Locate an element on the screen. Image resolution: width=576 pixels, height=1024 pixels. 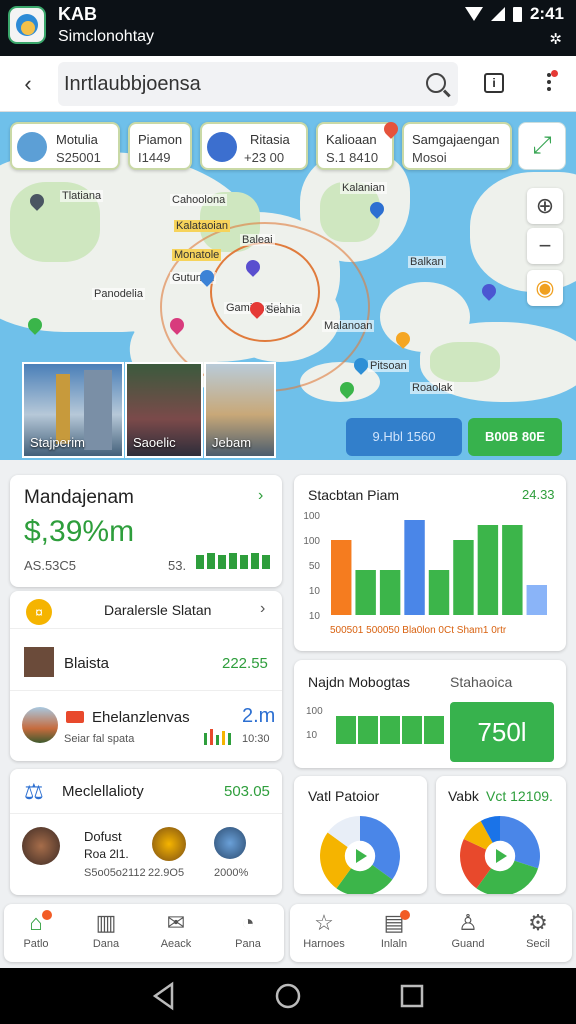
app-subtitle: Simclonohtay is located at coordinates (106, 36).